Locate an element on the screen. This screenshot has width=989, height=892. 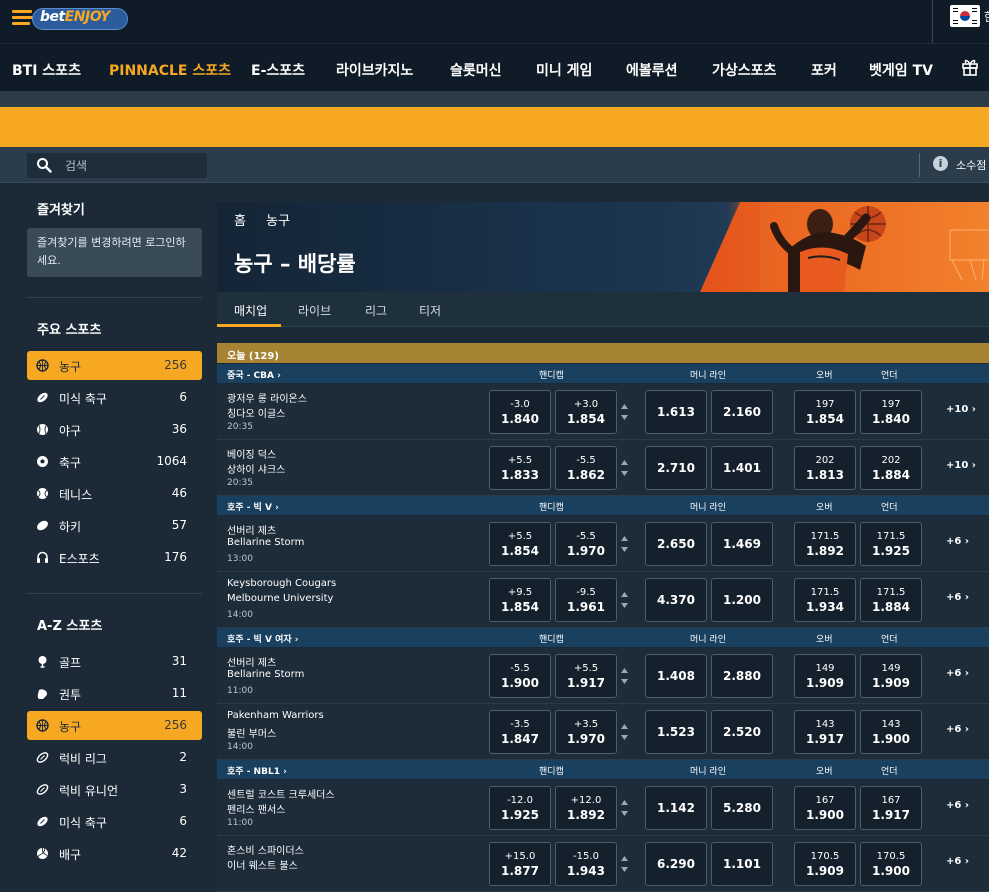
moneyline-away-odds: 2.880 is located at coordinates (742, 676).